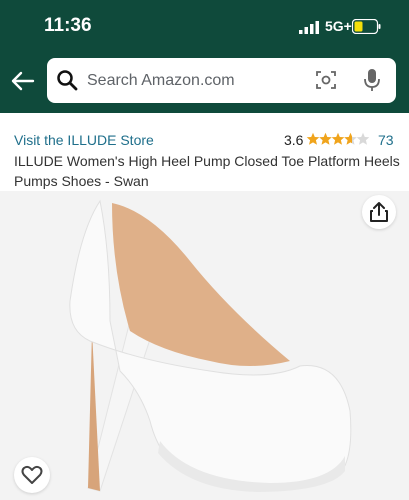  I want to click on share-button, so click(379, 212).